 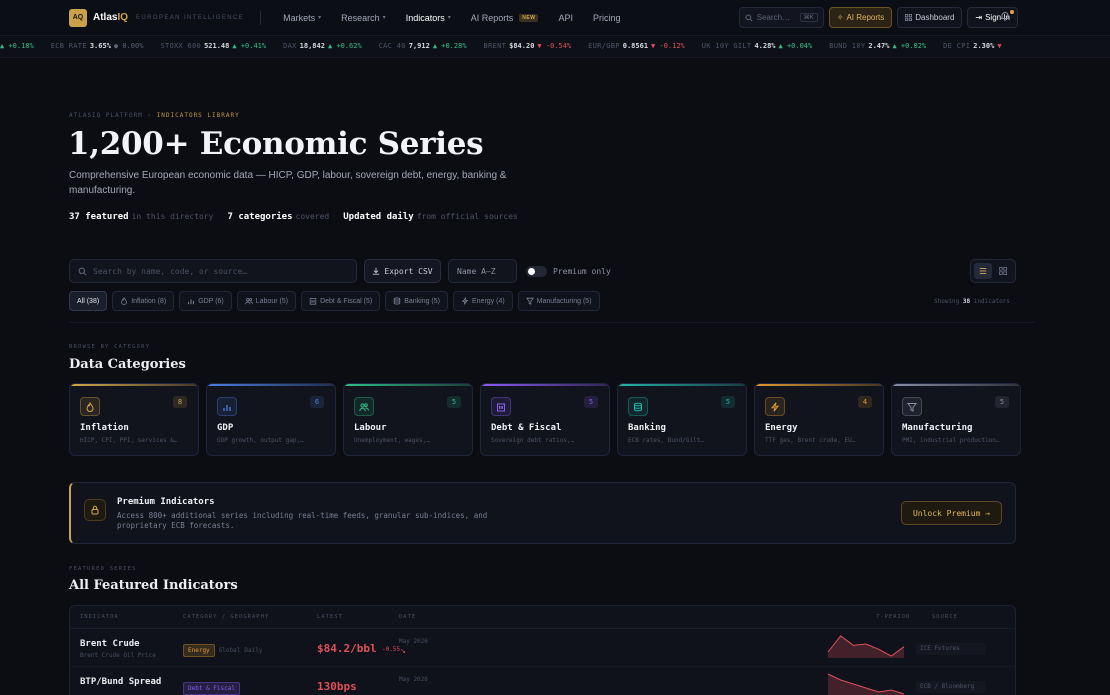 I want to click on logo-mark: AQ, so click(x=78, y=17).